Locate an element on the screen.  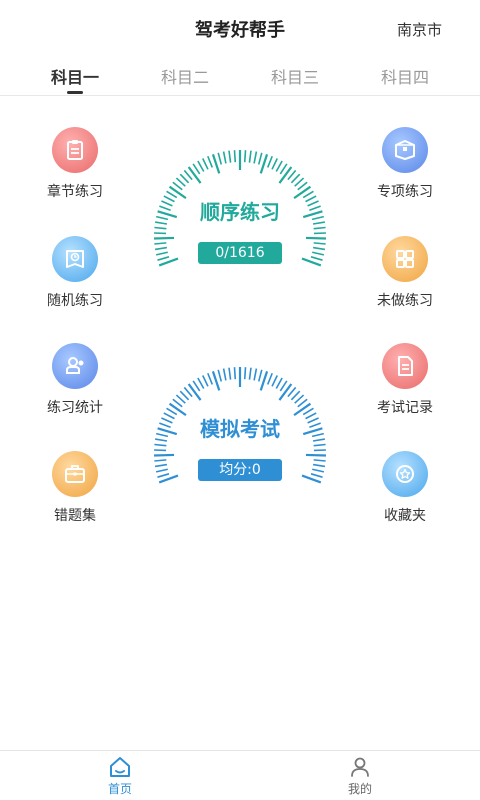
chapter-practice-label: 章节练习 is located at coordinates (75, 192).